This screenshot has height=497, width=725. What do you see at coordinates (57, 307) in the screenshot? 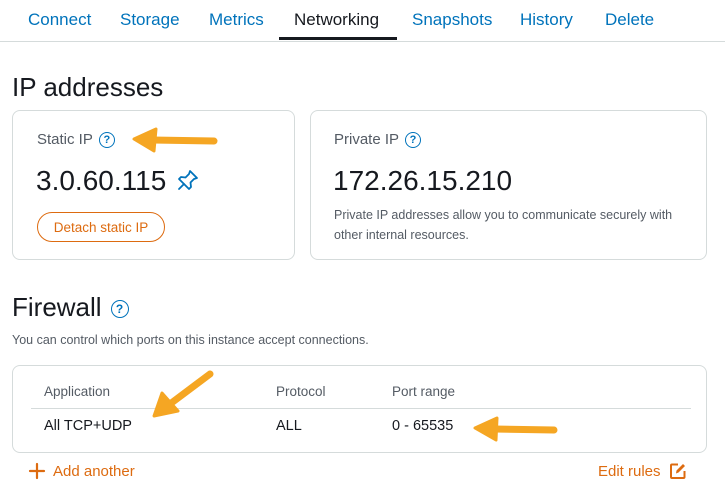
I see `firewall-heading: Firewall` at bounding box center [57, 307].